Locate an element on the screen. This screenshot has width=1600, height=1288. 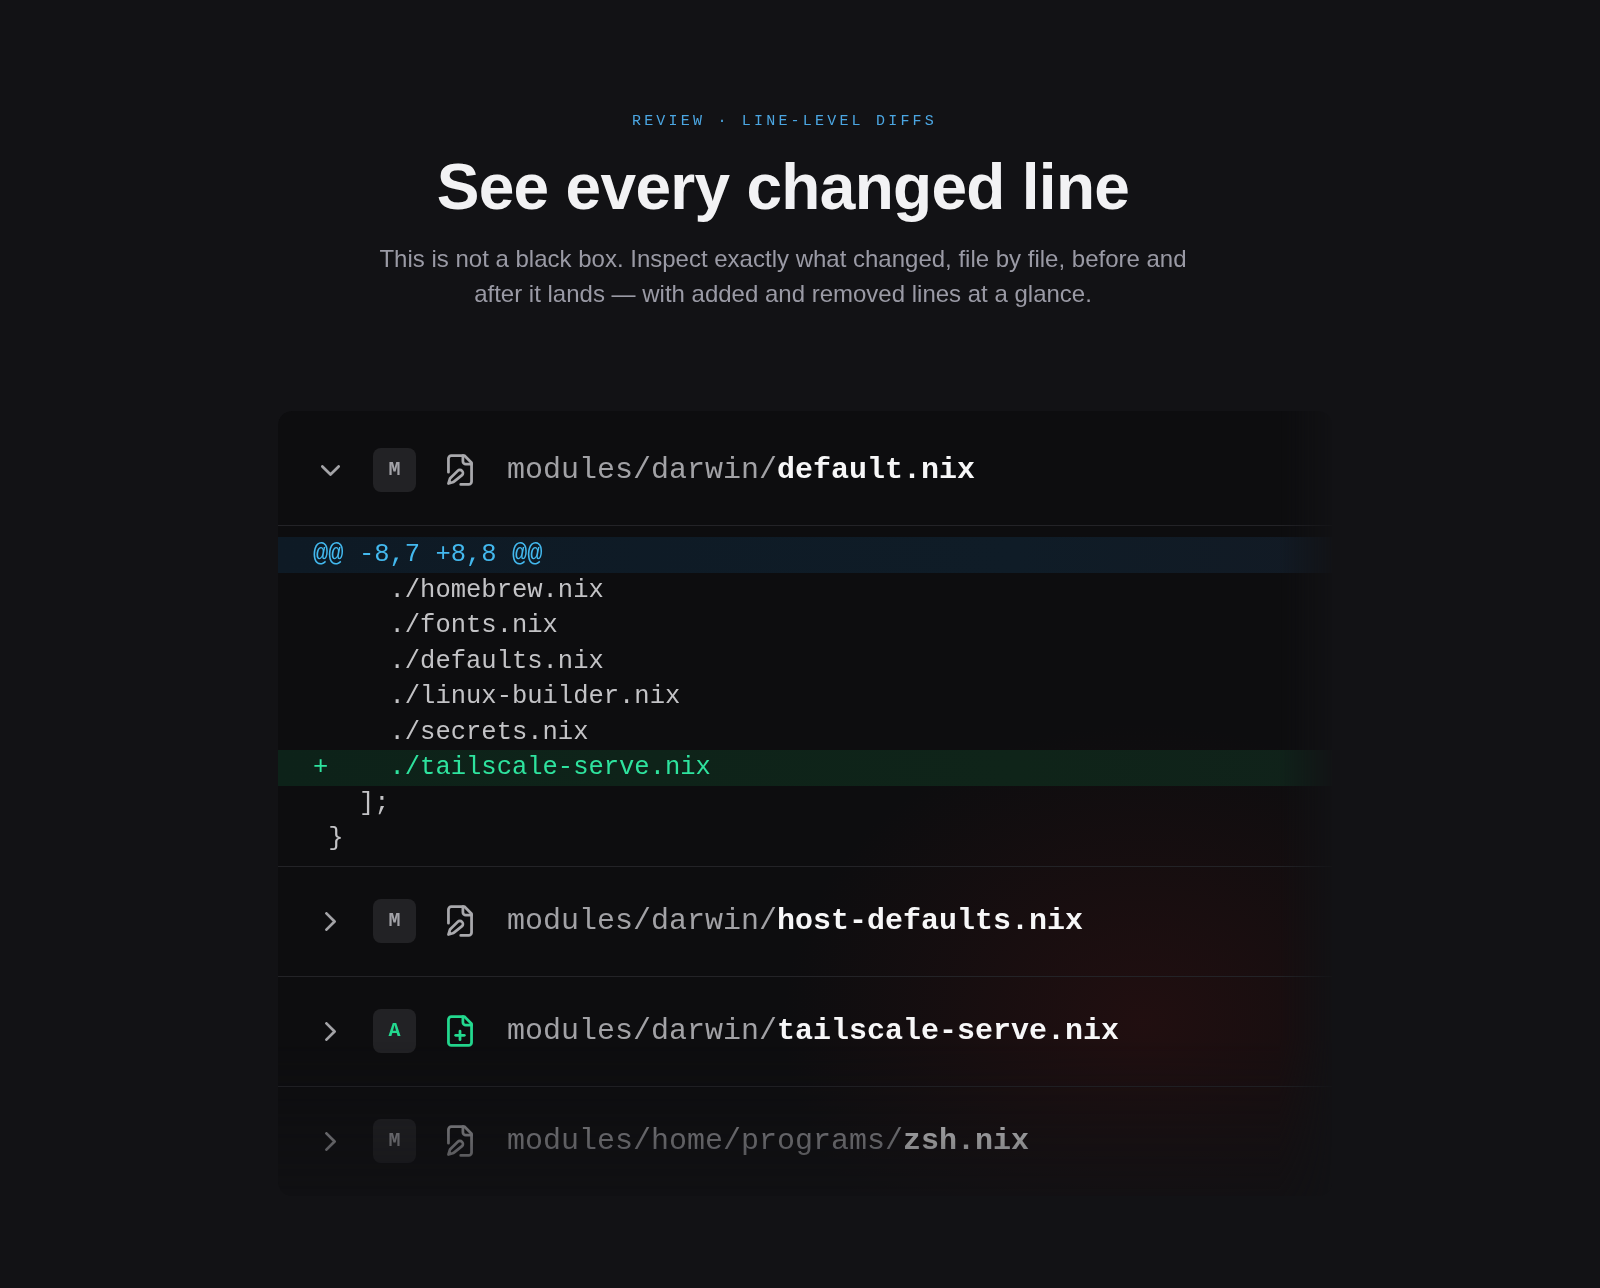
chevron-down-icon is located at coordinates (330, 470).